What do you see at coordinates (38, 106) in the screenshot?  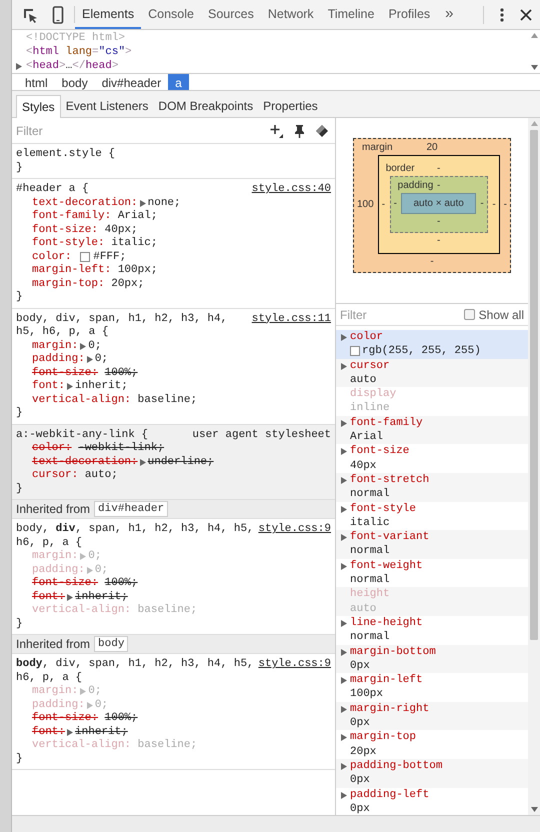 I see `sidebar-tab: Styles` at bounding box center [38, 106].